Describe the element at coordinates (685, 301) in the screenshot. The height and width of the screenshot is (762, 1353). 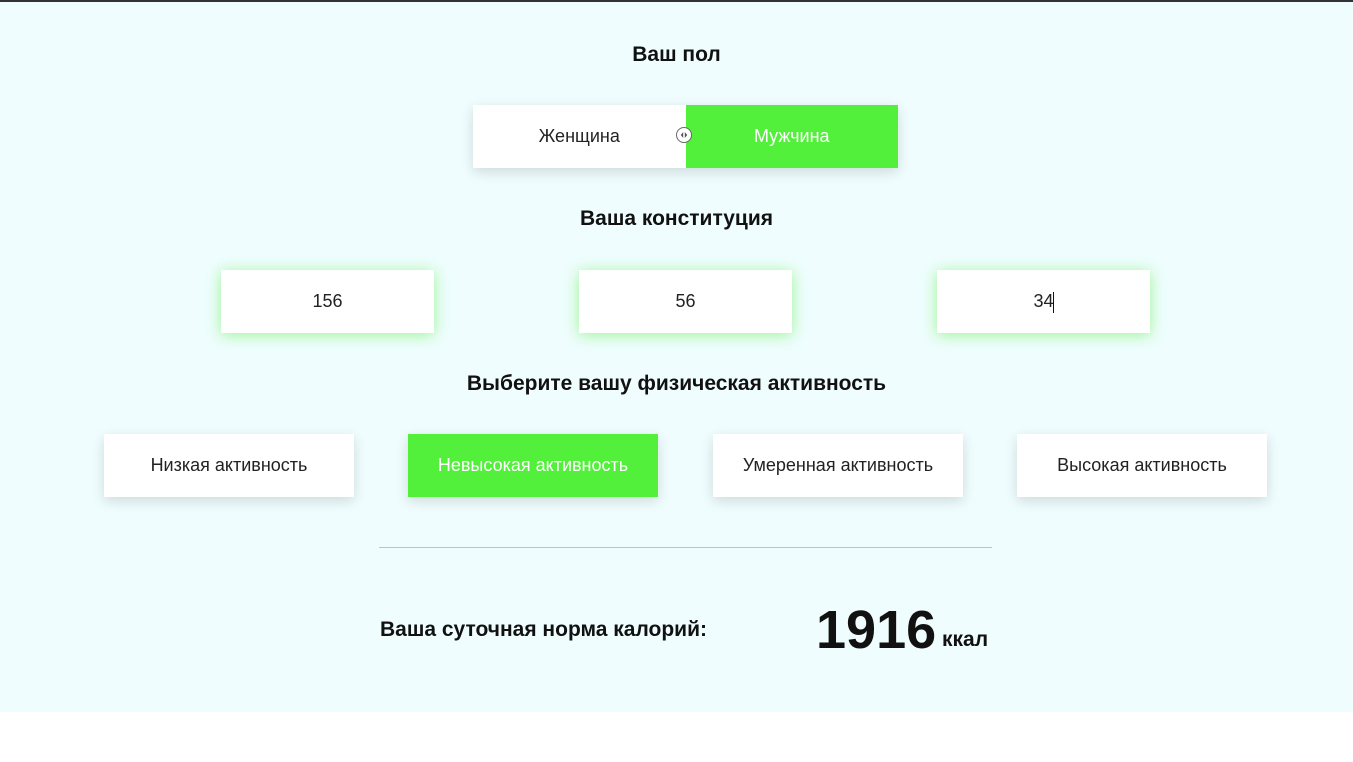
I see `weight-input` at that location.